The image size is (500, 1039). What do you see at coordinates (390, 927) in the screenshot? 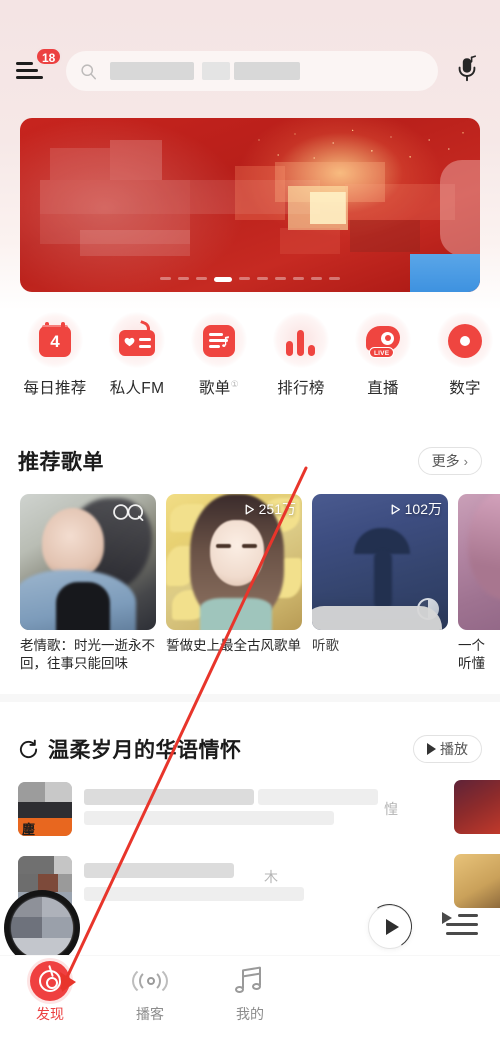
I see `mini-player-play-button` at bounding box center [390, 927].